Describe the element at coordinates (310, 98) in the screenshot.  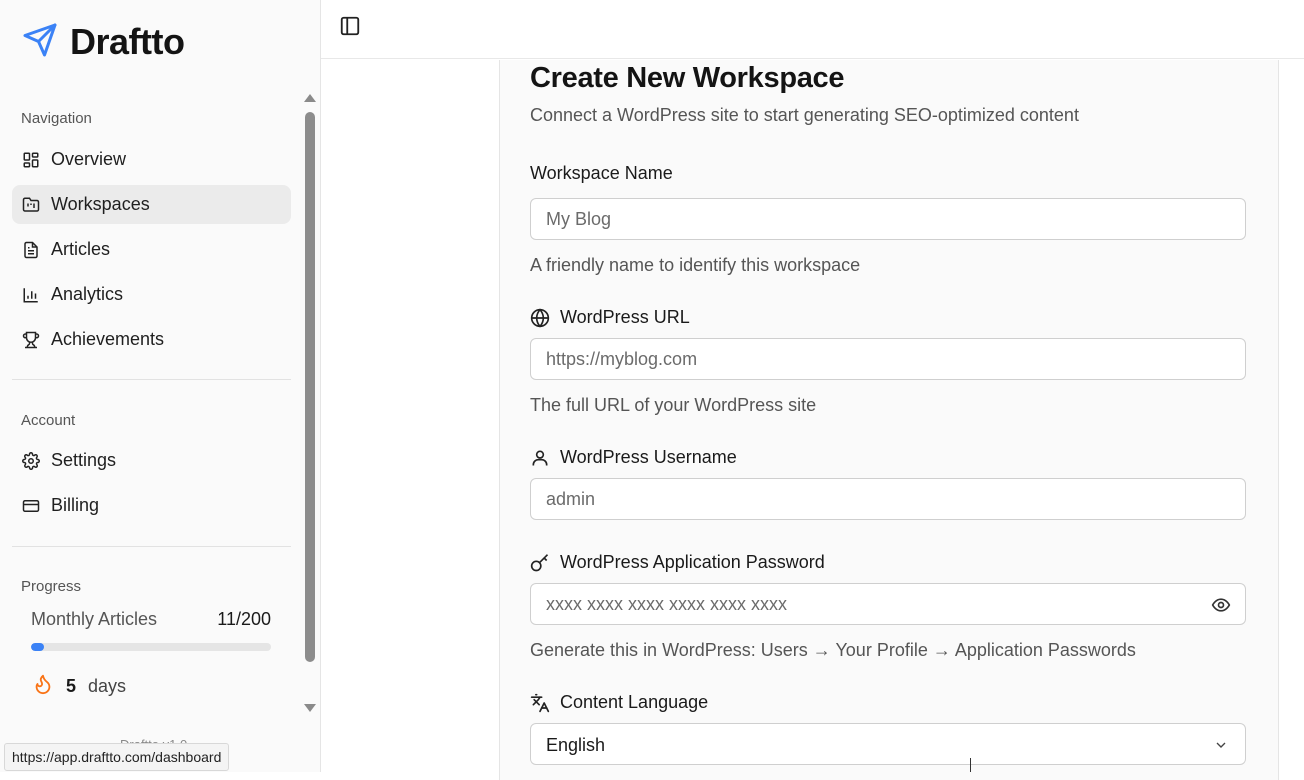
I see `scroll-up-arrow-icon` at that location.